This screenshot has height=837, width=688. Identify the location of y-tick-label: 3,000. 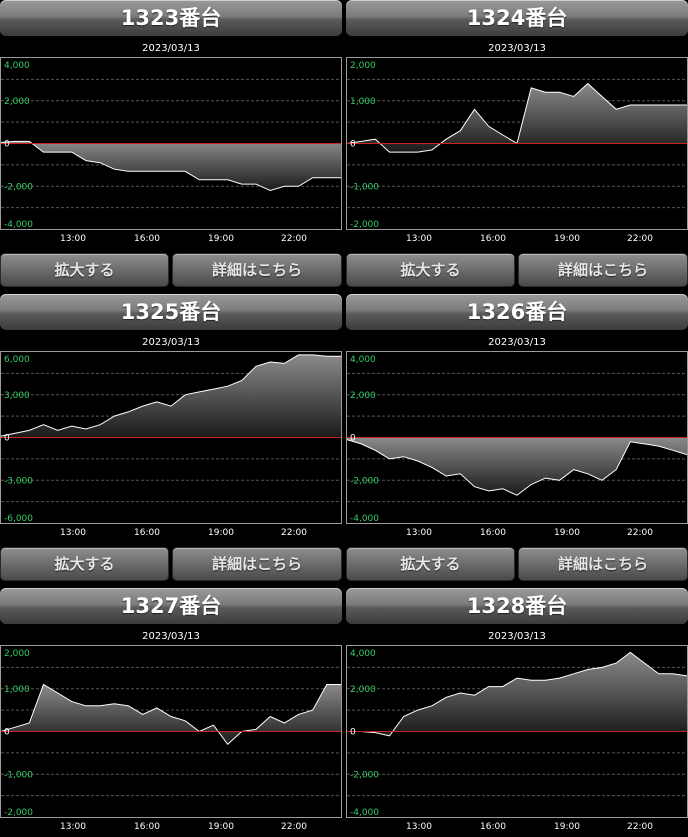
(17, 396).